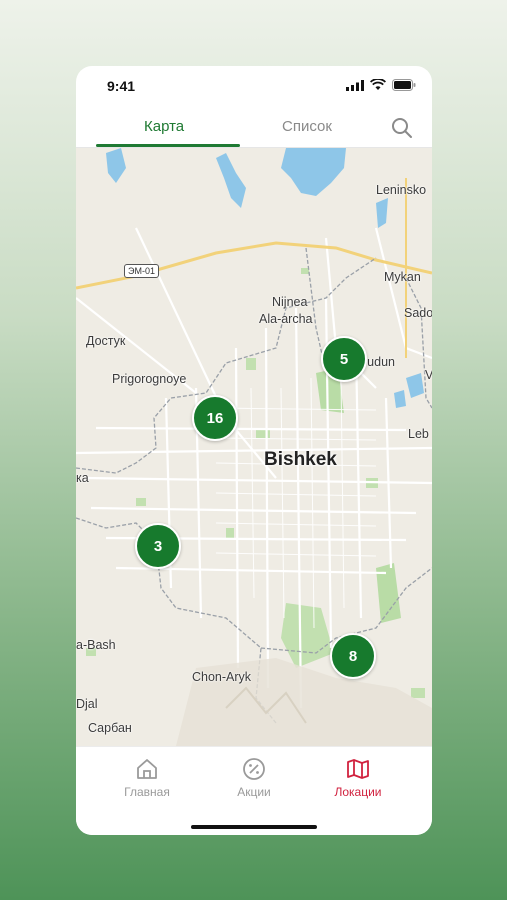  I want to click on tabbar-label-locations: Локации, so click(358, 792).